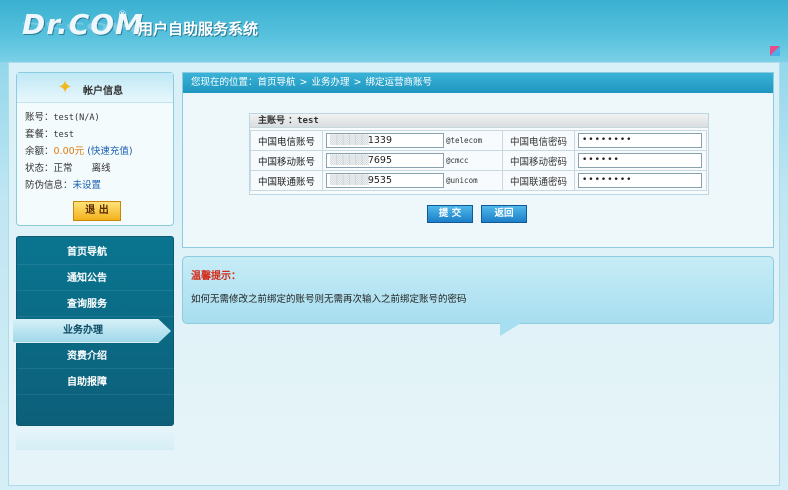 This screenshot has height=490, width=788. I want to click on breadcrumb-item: 首页导航, so click(277, 82).